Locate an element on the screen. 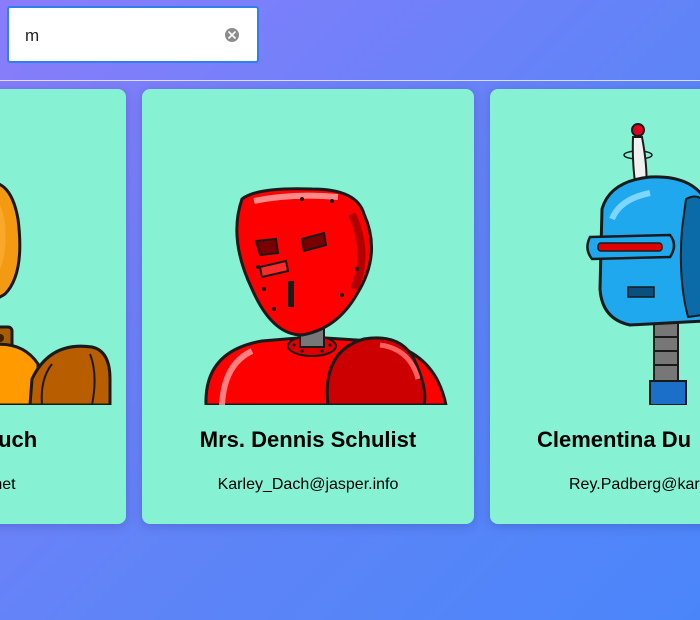 This screenshot has height=620, width=700. card-name: Bauch is located at coordinates (19, 439).